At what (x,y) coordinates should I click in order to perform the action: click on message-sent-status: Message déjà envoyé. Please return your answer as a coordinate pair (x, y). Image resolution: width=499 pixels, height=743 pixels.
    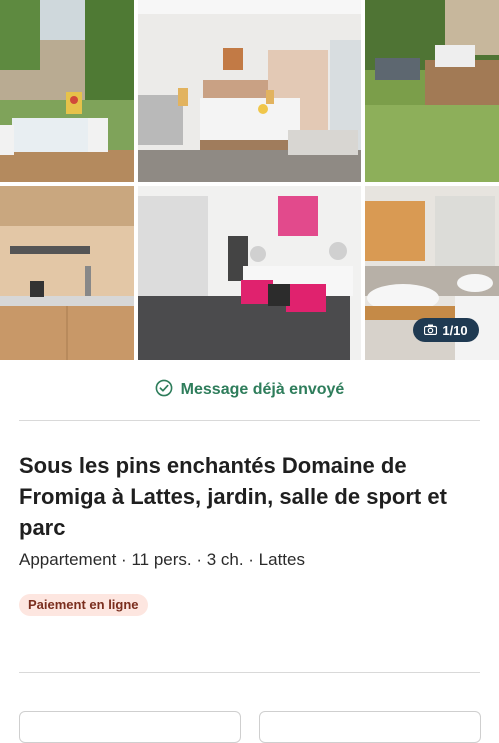
    Looking at the image, I should click on (249, 390).